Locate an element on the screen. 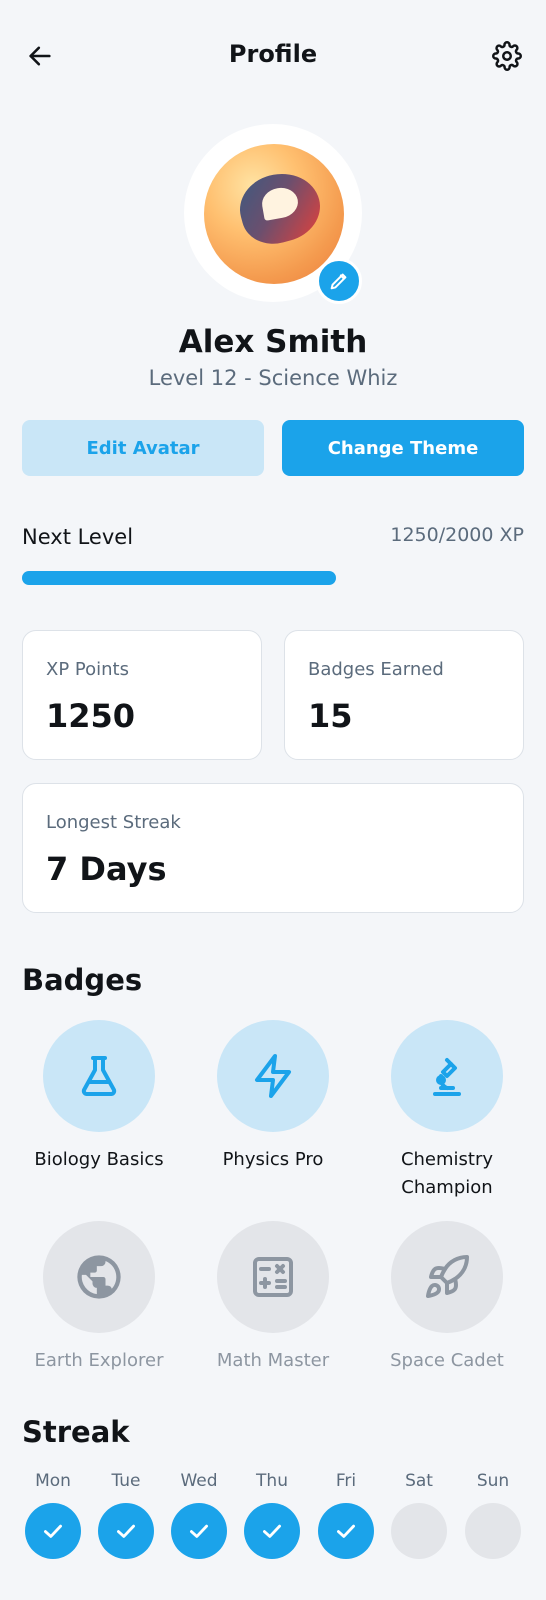  gear-icon is located at coordinates (507, 56).